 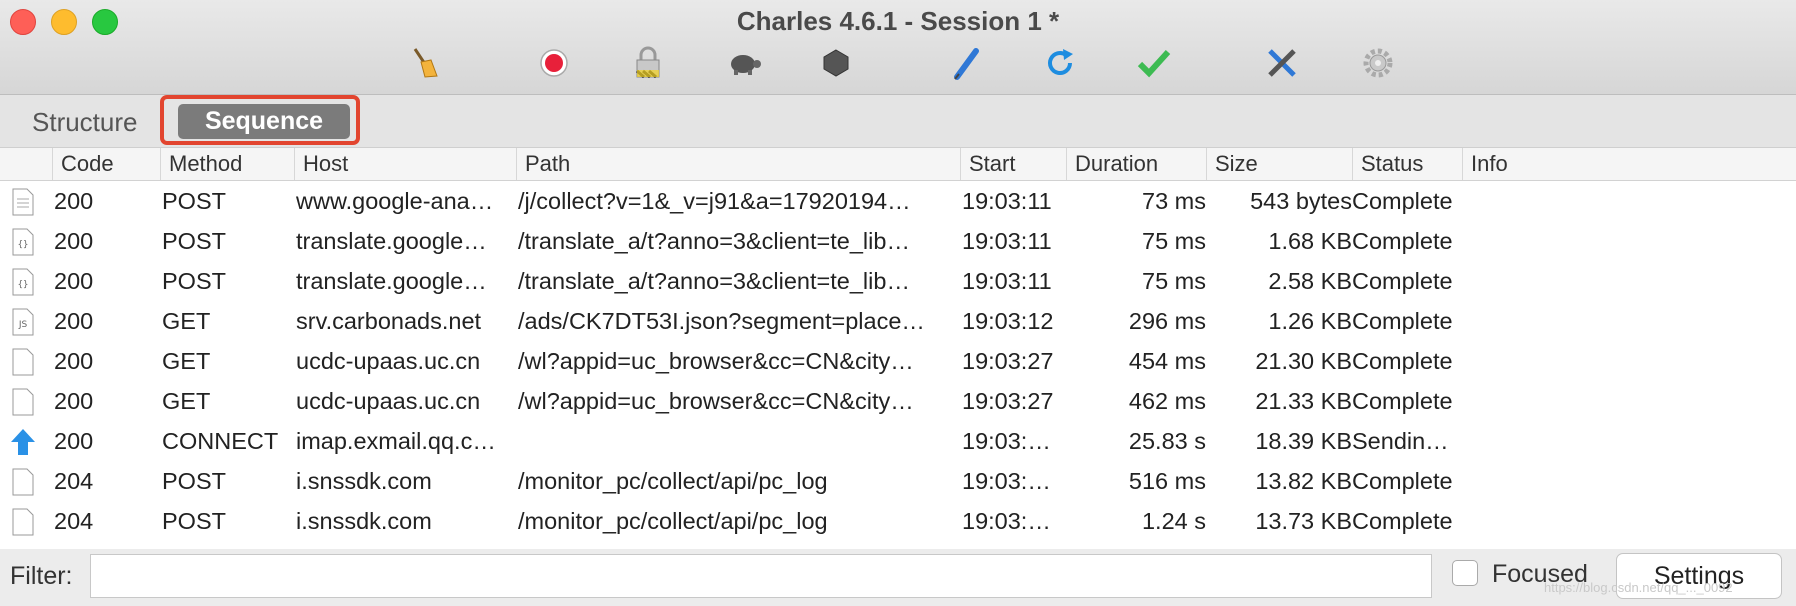 I want to click on cell-duration: 296 ms, so click(x=1167, y=321).